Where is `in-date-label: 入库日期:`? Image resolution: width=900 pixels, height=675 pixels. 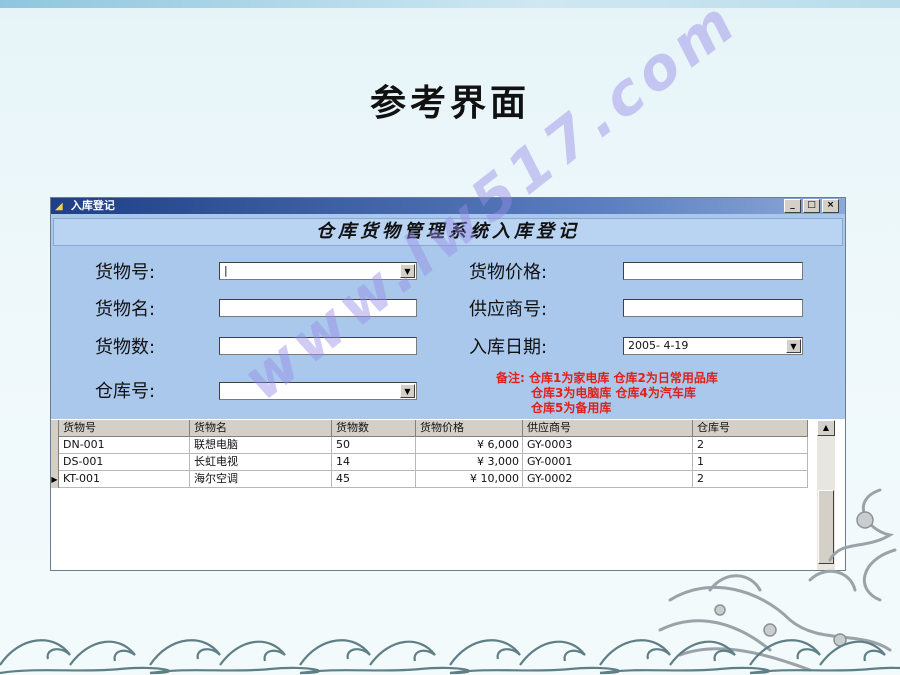 in-date-label: 入库日期: is located at coordinates (508, 347).